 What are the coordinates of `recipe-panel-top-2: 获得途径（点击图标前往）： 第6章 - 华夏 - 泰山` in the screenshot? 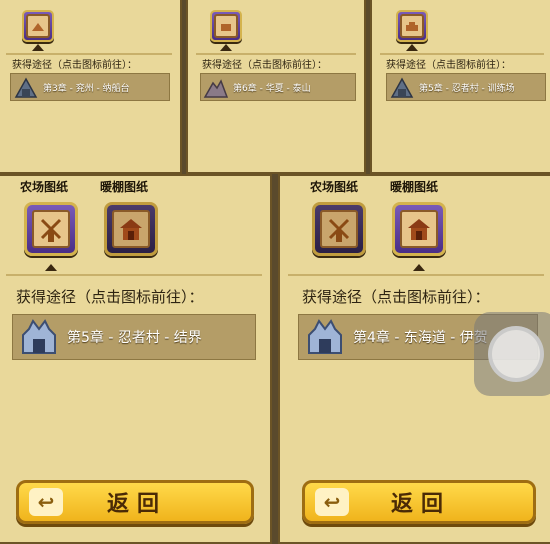 It's located at (276, 87).